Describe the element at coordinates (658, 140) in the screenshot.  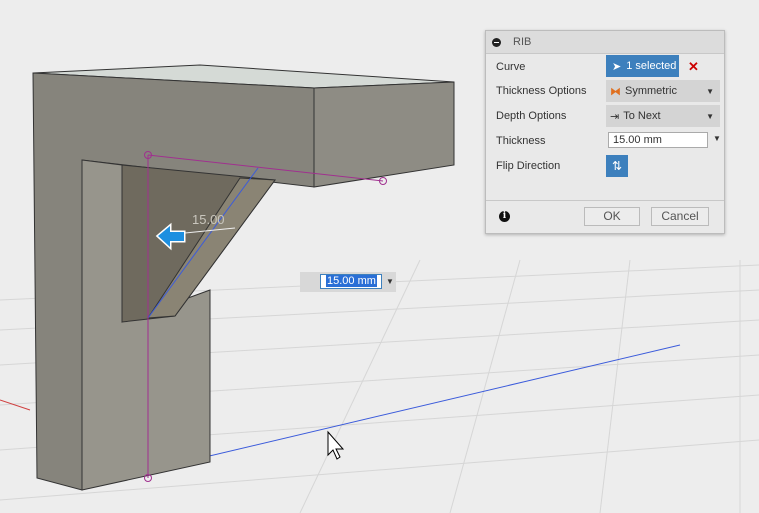
I see `thickness-input: 15.00 mm` at that location.